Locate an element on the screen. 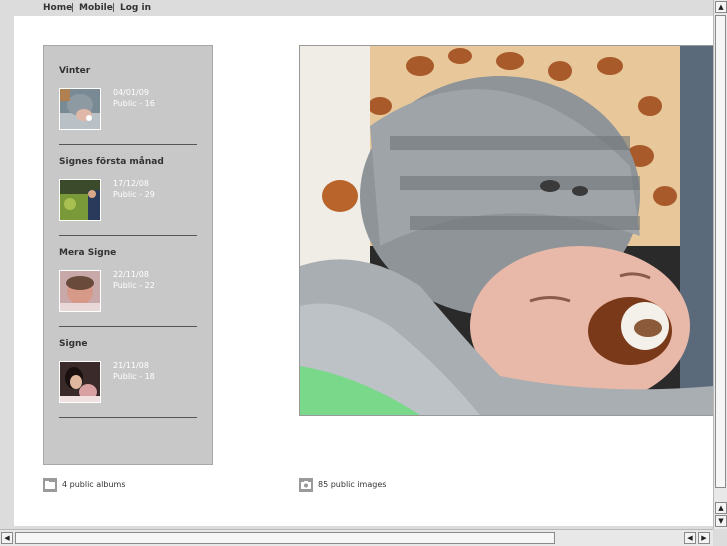  album-title: Vinter is located at coordinates (74, 71).